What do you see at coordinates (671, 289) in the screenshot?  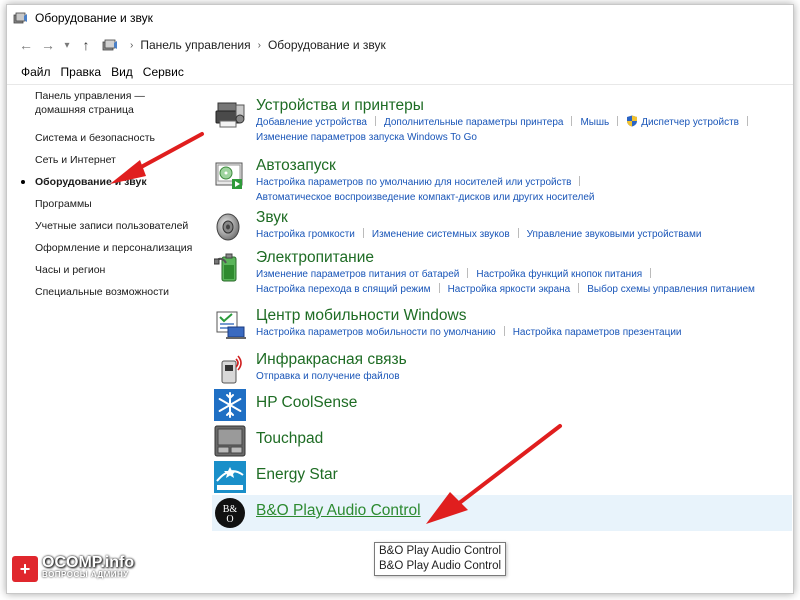 I see `link-power-plan: Выбор схемы управления питанием` at bounding box center [671, 289].